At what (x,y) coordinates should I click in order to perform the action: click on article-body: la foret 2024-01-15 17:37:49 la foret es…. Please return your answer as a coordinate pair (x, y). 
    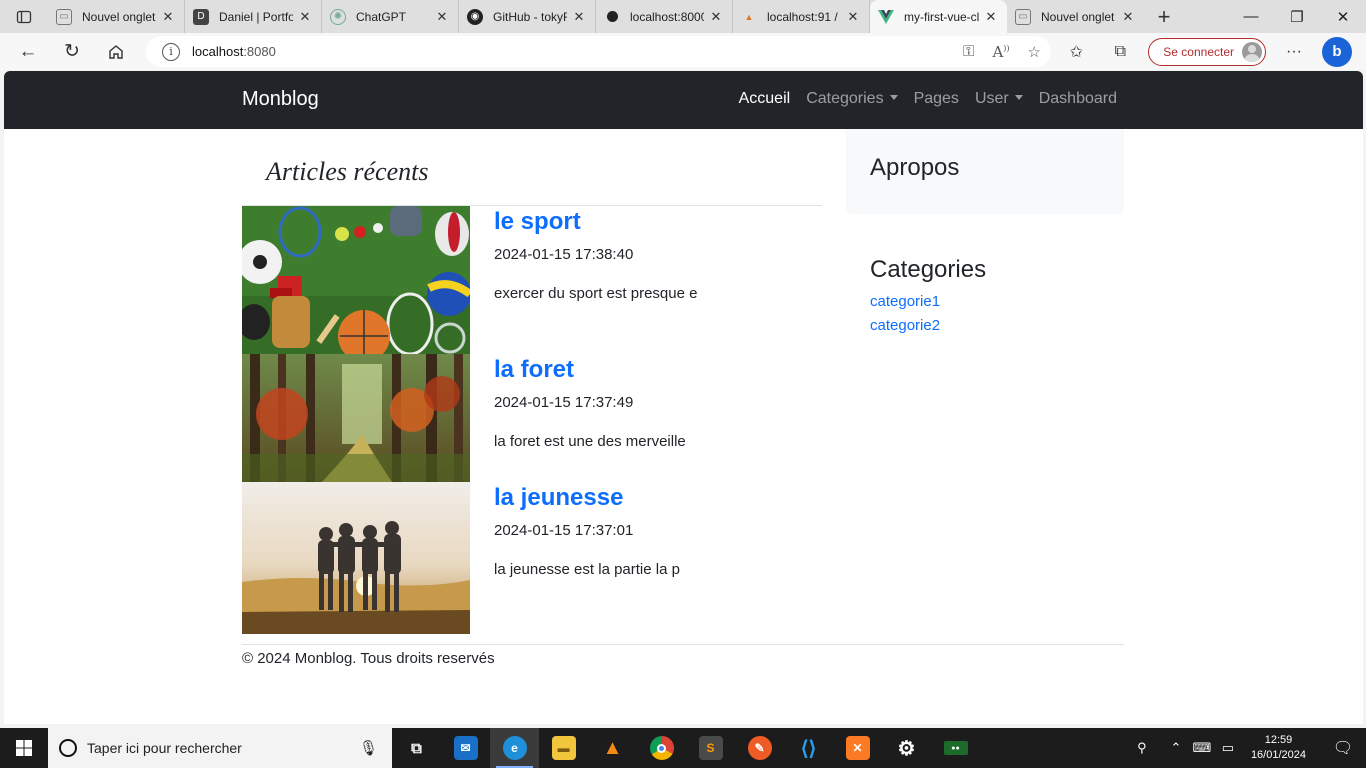
    Looking at the image, I should click on (578, 418).